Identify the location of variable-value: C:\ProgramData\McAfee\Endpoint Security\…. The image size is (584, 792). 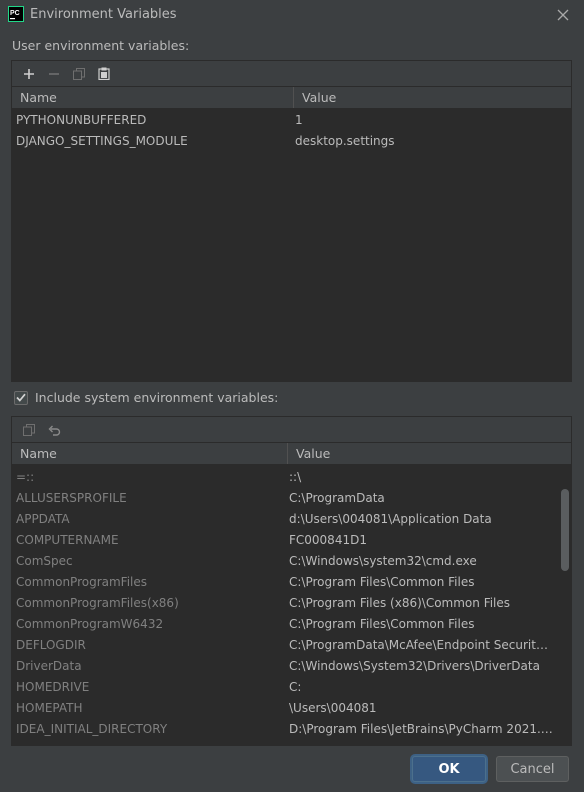
(424, 645).